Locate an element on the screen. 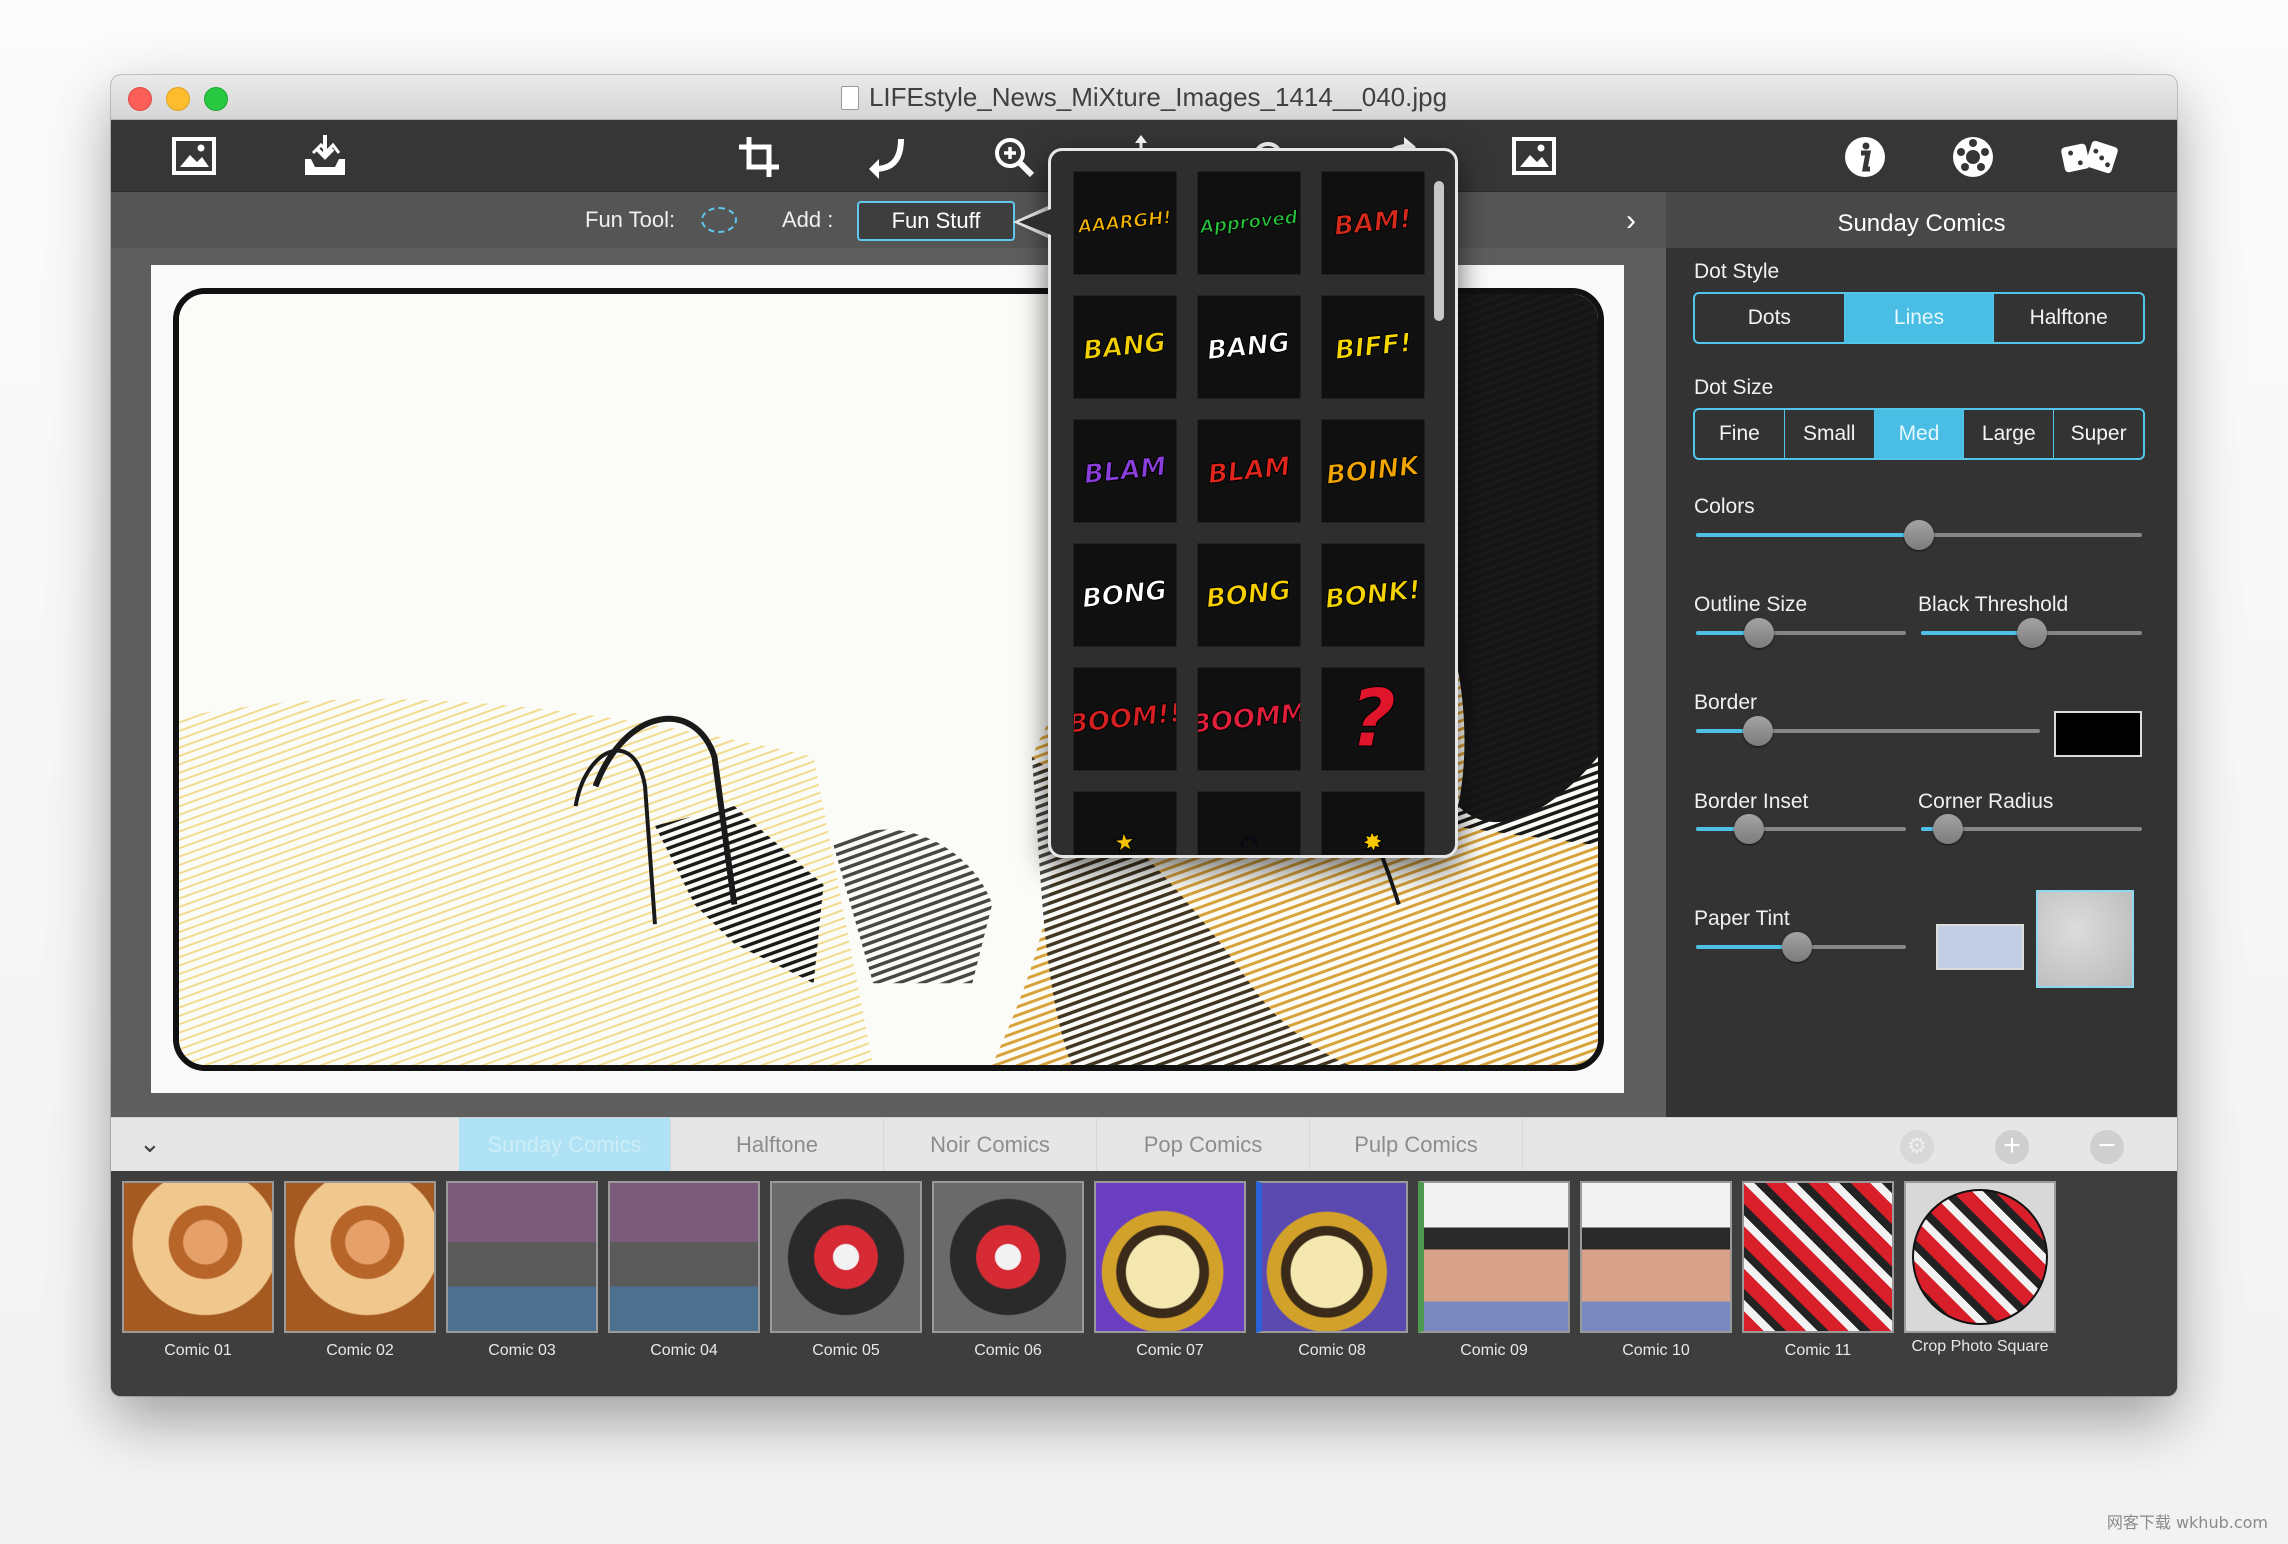 The image size is (2288, 1544). popover-scrollbar is located at coordinates (1439, 251).